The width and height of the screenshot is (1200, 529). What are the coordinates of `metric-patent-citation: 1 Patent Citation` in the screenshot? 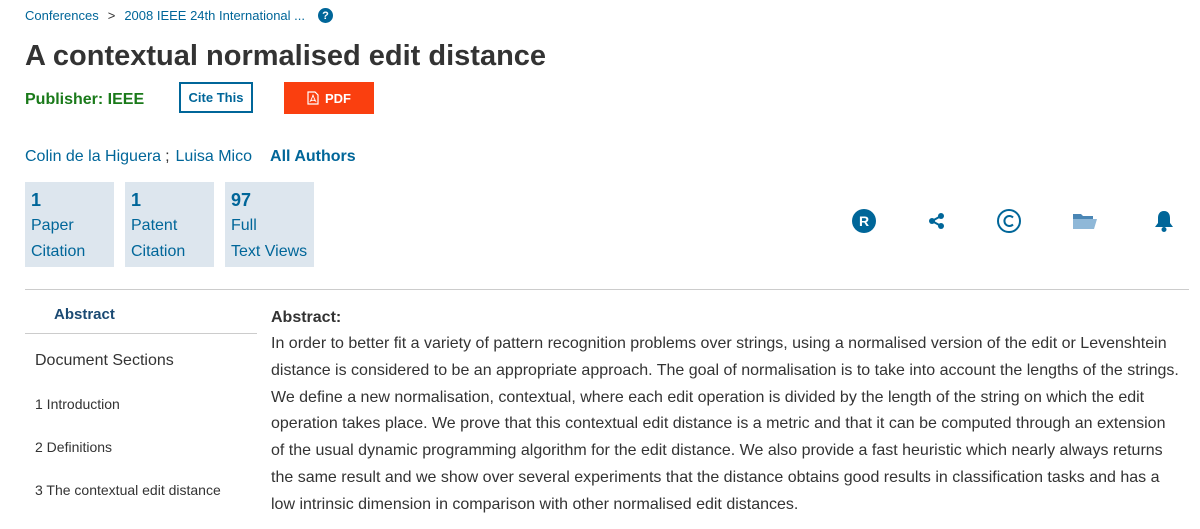 It's located at (169, 224).